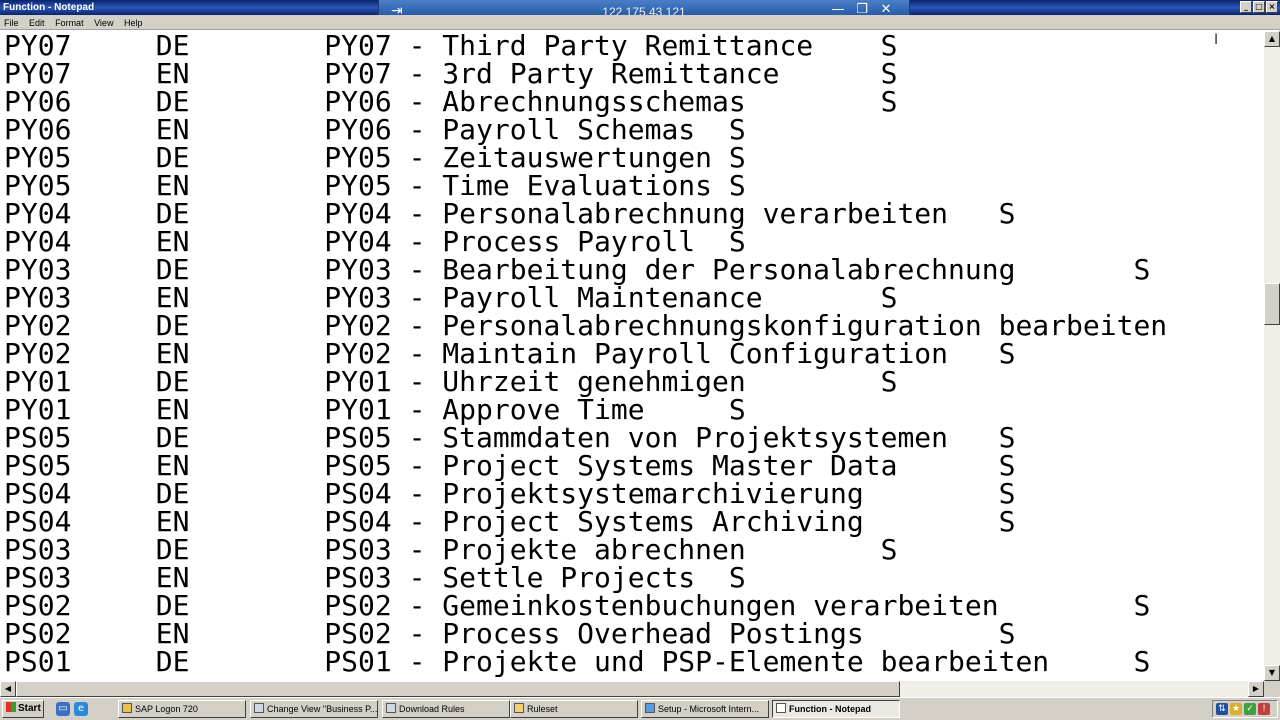 Image resolution: width=1280 pixels, height=720 pixels. I want to click on task-label: SAP Logon 720, so click(166, 709).